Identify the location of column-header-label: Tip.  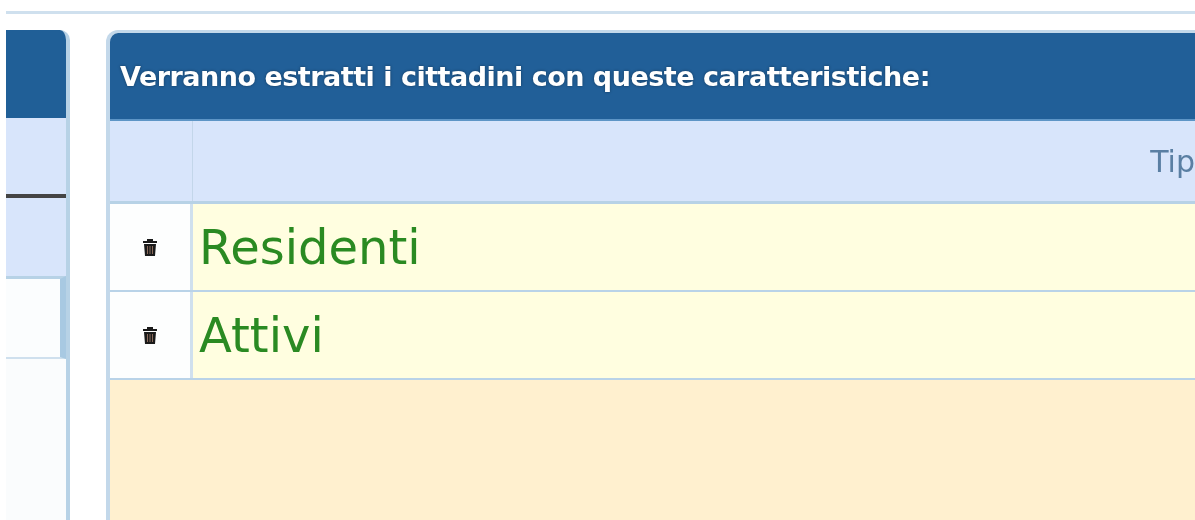
(1172, 161).